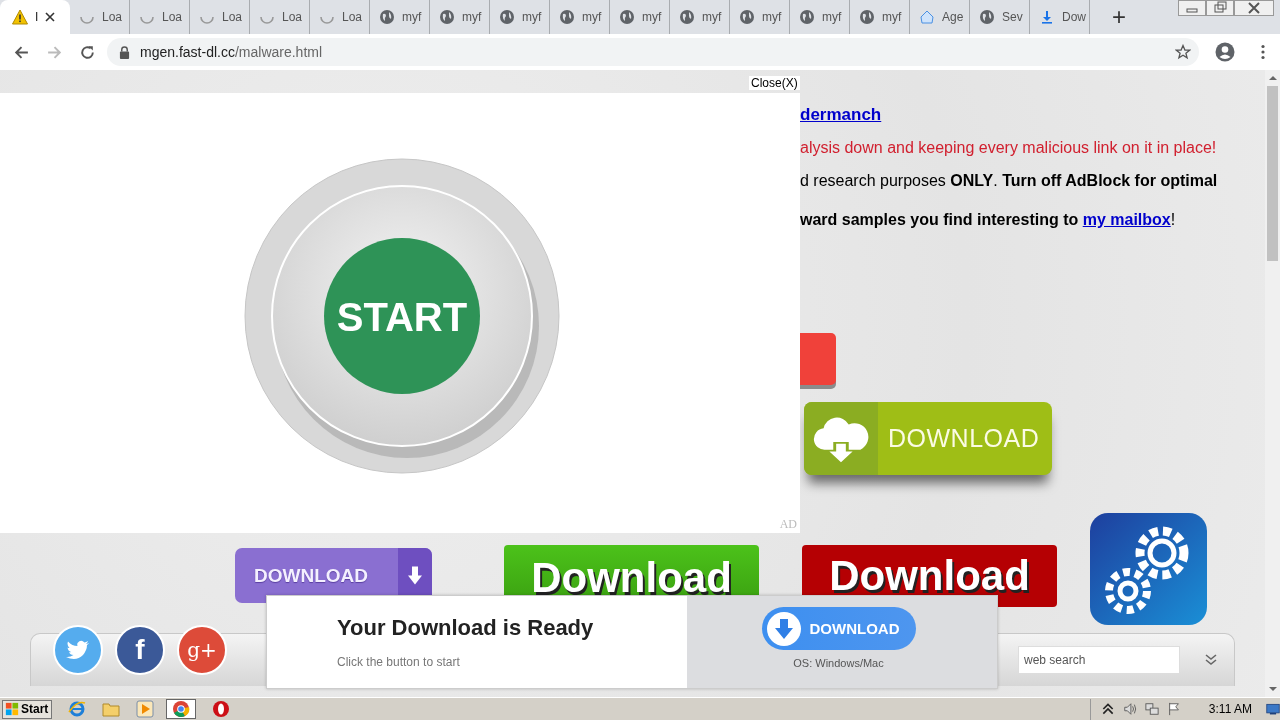  Describe the element at coordinates (1008, 148) in the screenshot. I see `warning-text: alysis down and keeping every malicious link on it in place!` at that location.